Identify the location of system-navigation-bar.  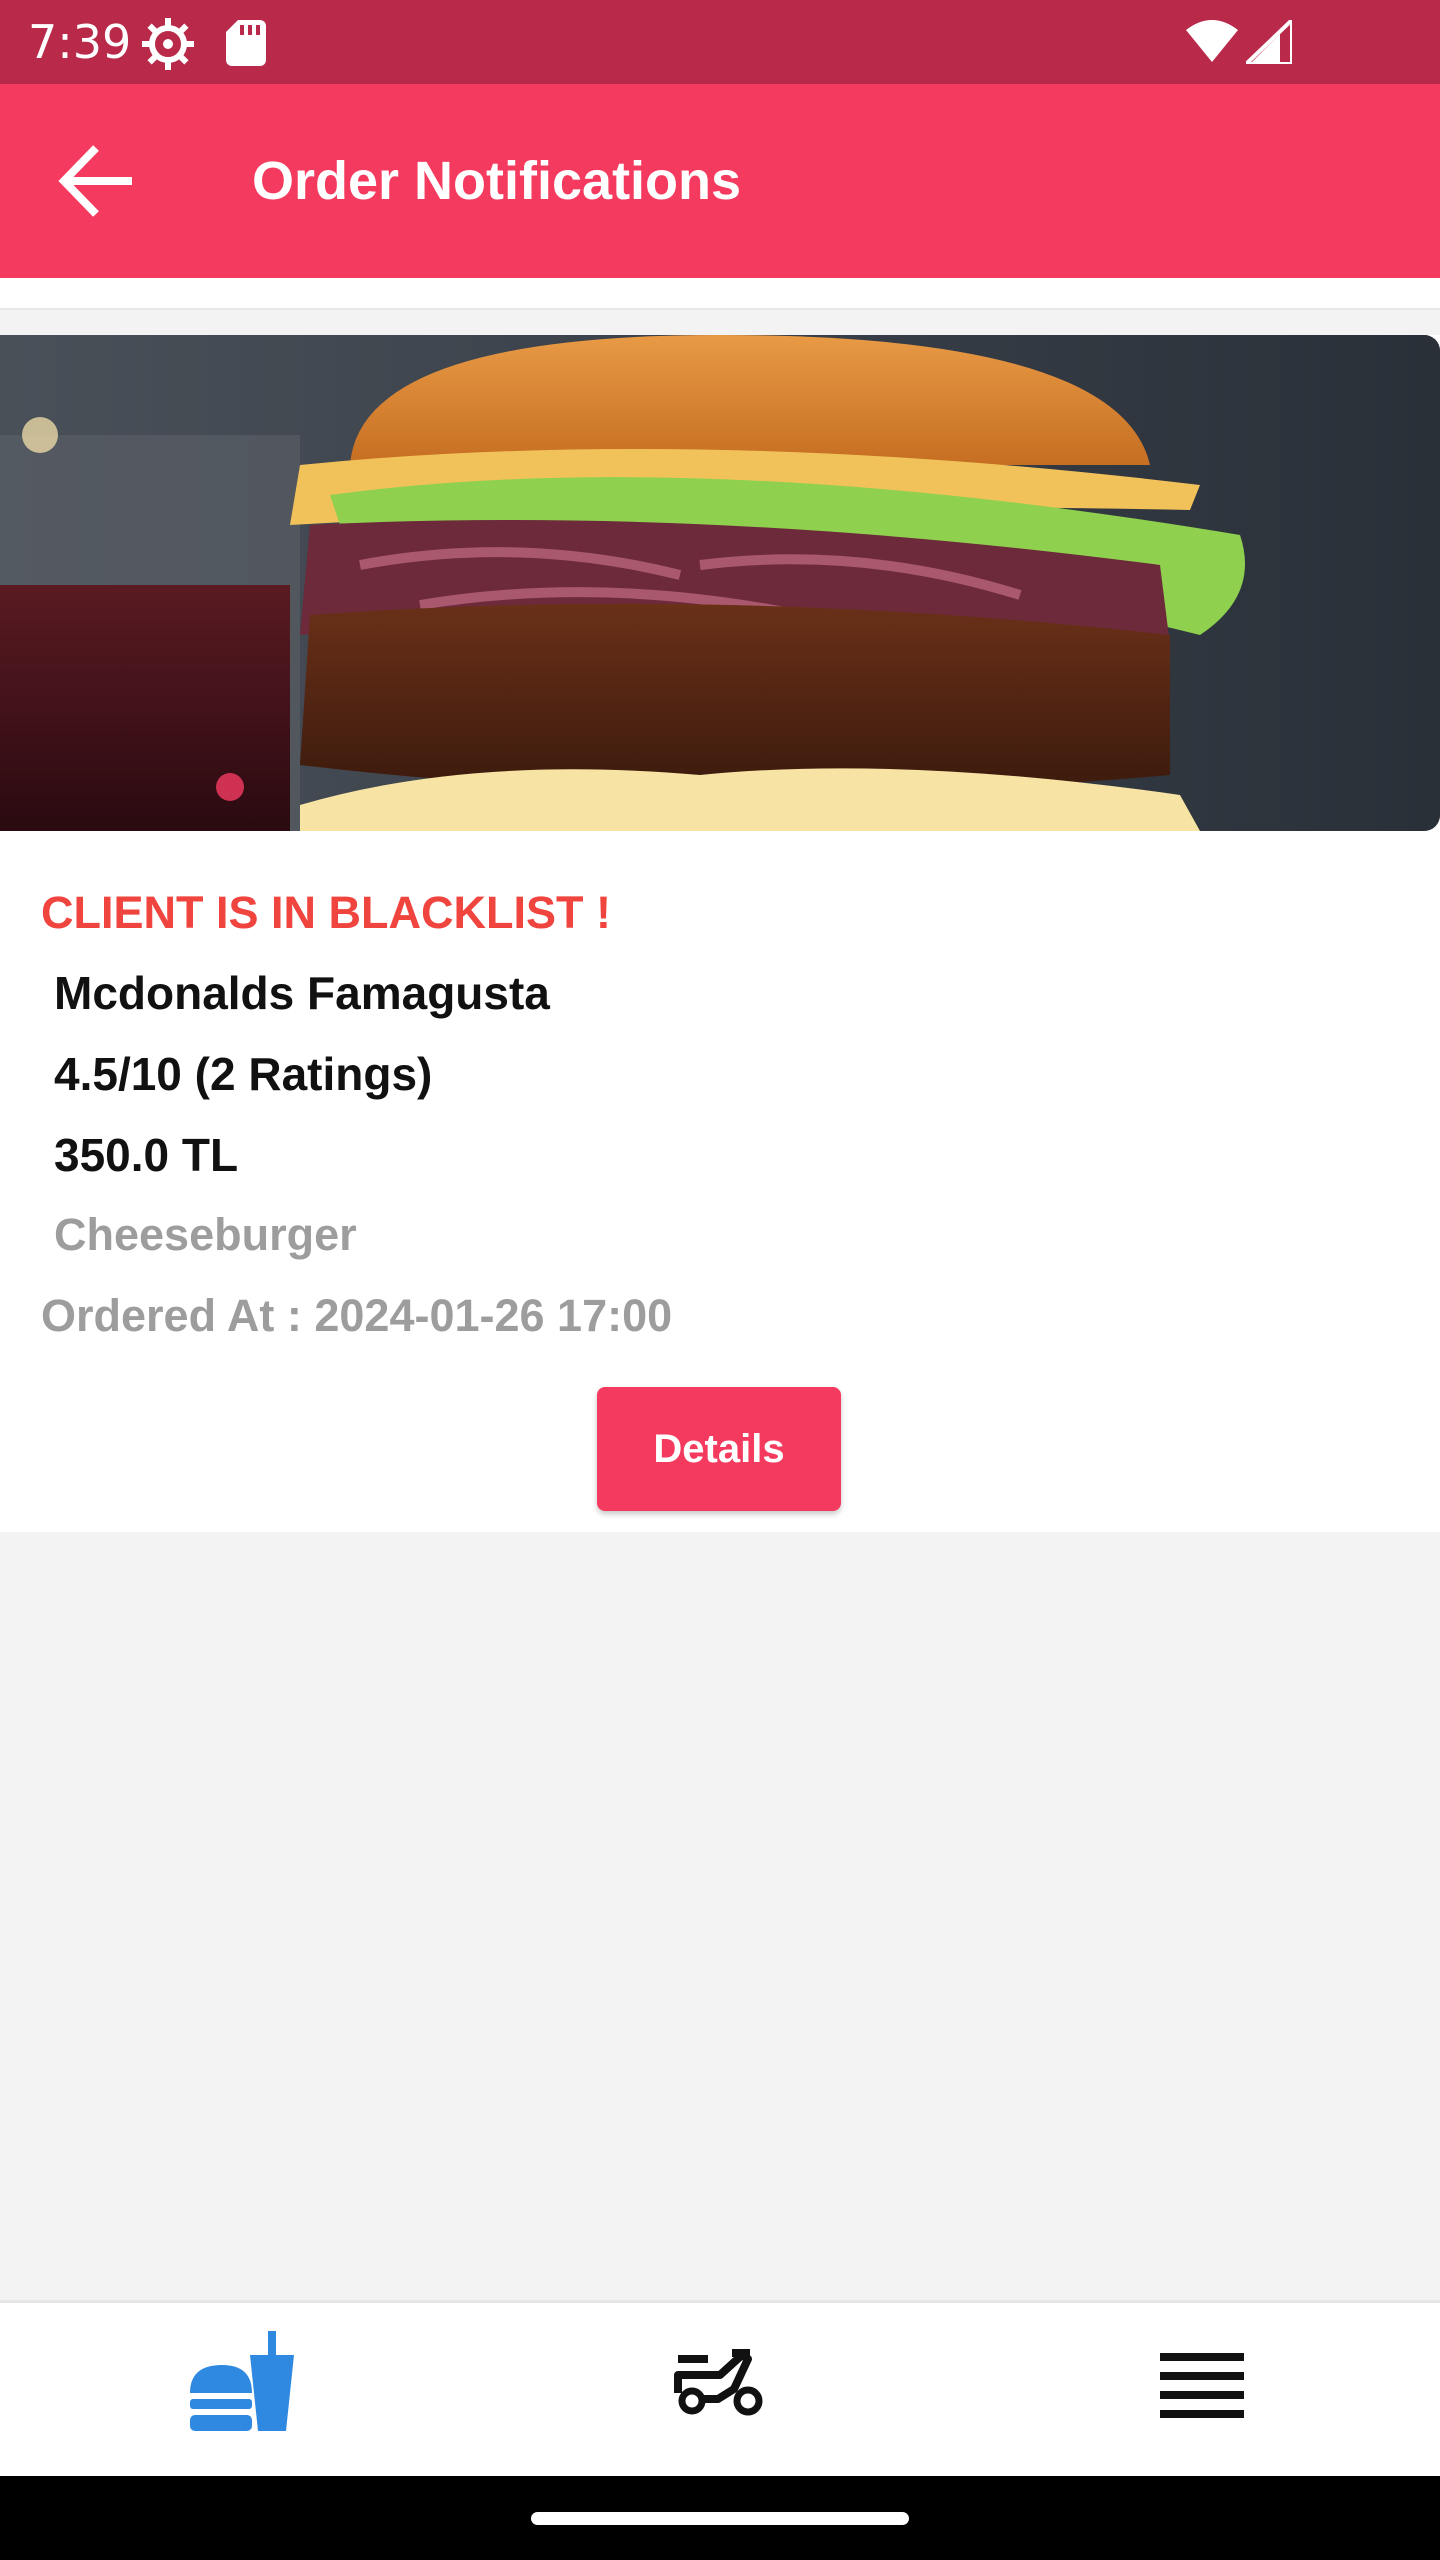
(720, 2518).